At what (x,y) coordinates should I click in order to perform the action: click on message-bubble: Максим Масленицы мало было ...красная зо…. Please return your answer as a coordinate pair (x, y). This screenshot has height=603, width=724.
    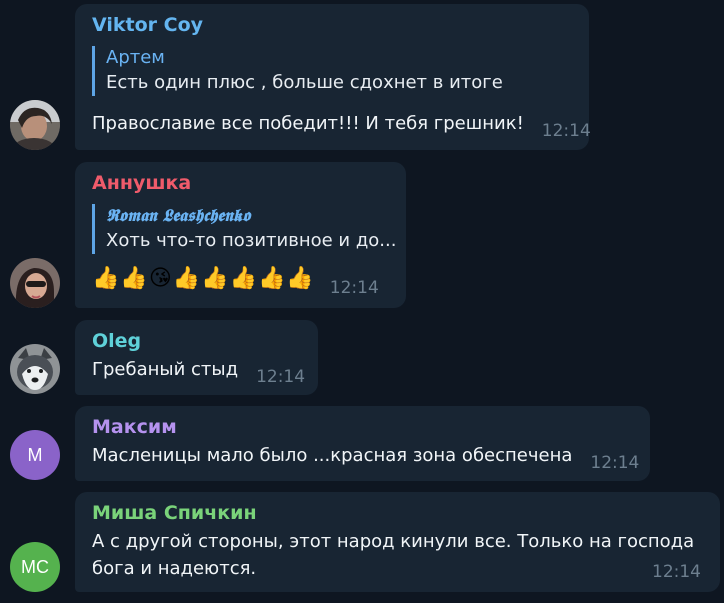
    Looking at the image, I should click on (362, 443).